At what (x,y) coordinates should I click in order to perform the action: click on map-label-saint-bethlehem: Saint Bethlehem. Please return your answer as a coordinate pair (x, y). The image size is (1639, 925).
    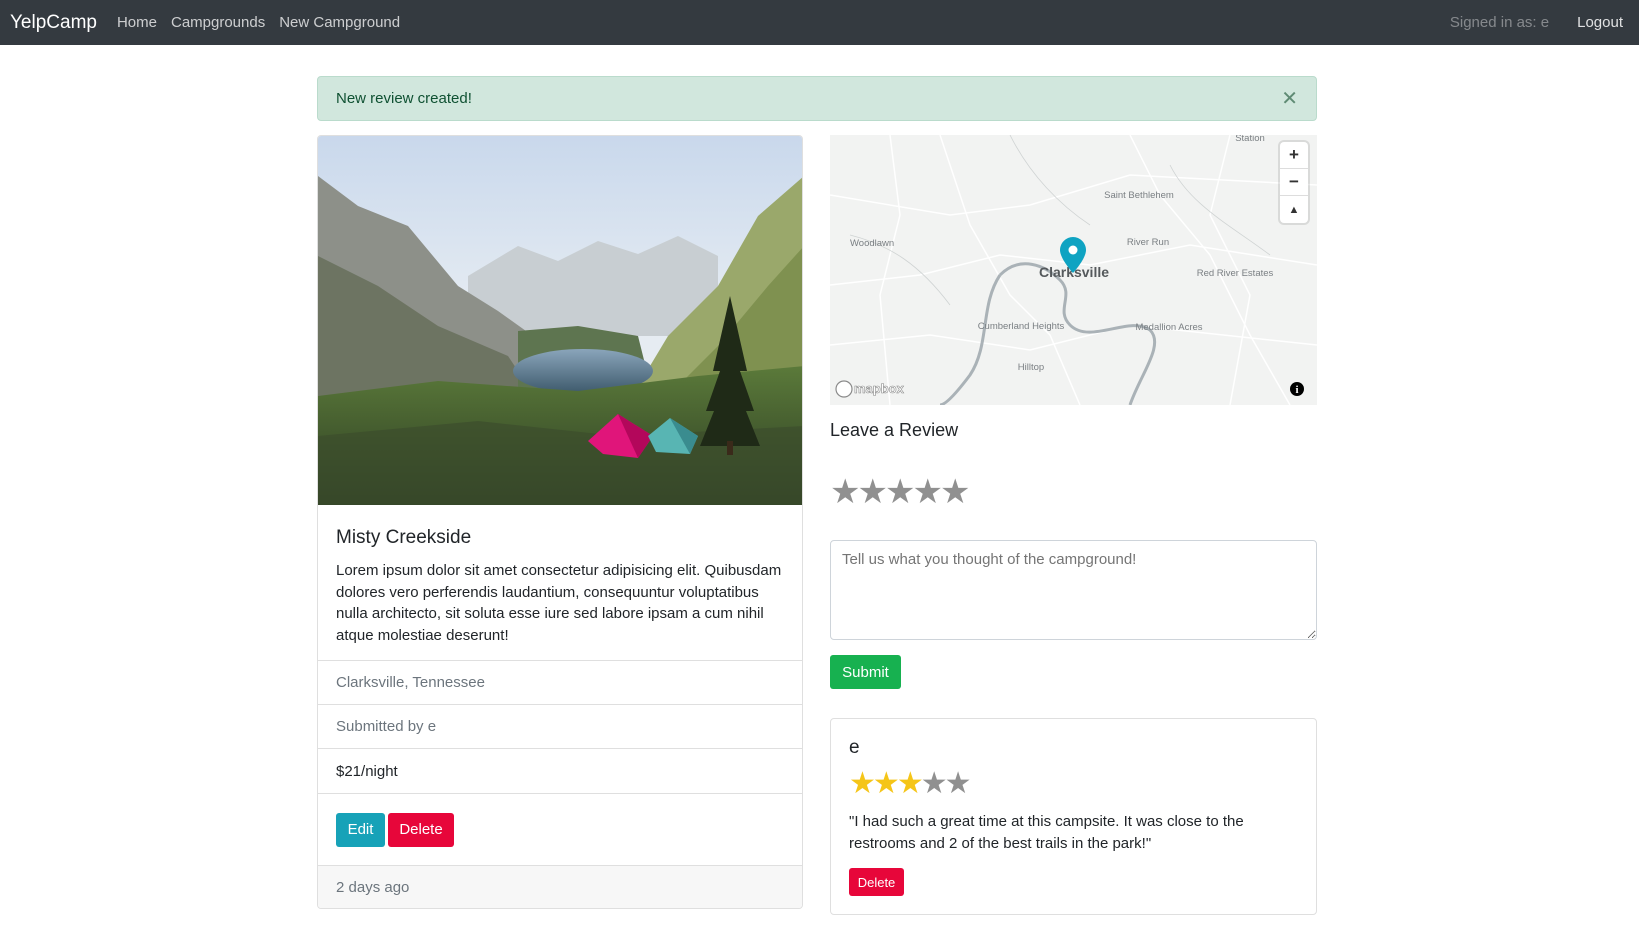
    Looking at the image, I should click on (1139, 195).